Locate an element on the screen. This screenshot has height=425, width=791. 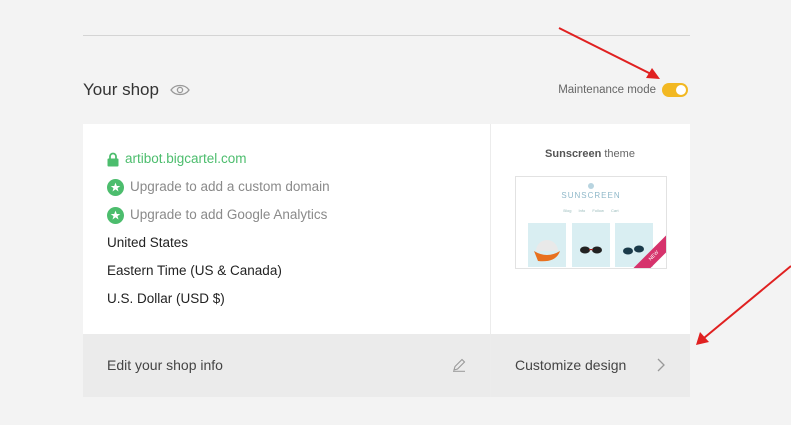
customize-design-button: Customize design is located at coordinates (590, 365).